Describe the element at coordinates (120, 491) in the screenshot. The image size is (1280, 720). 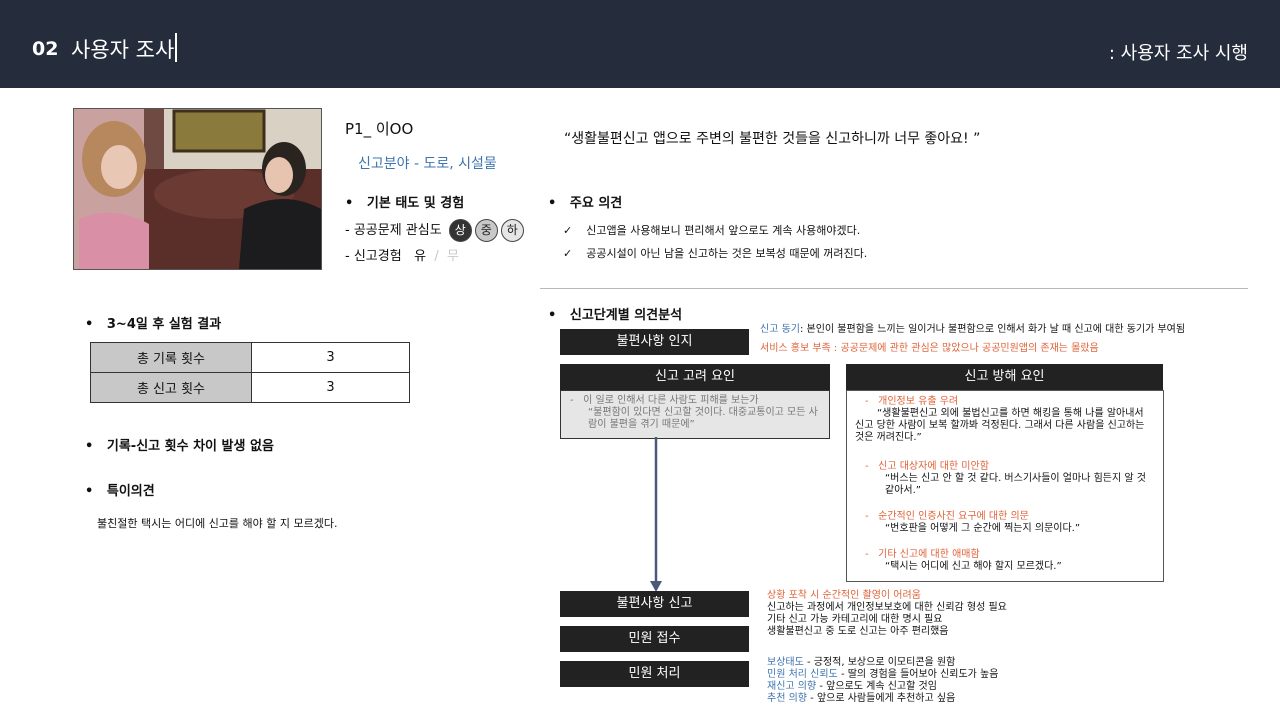
I see `special-heading: • 특이의견` at that location.